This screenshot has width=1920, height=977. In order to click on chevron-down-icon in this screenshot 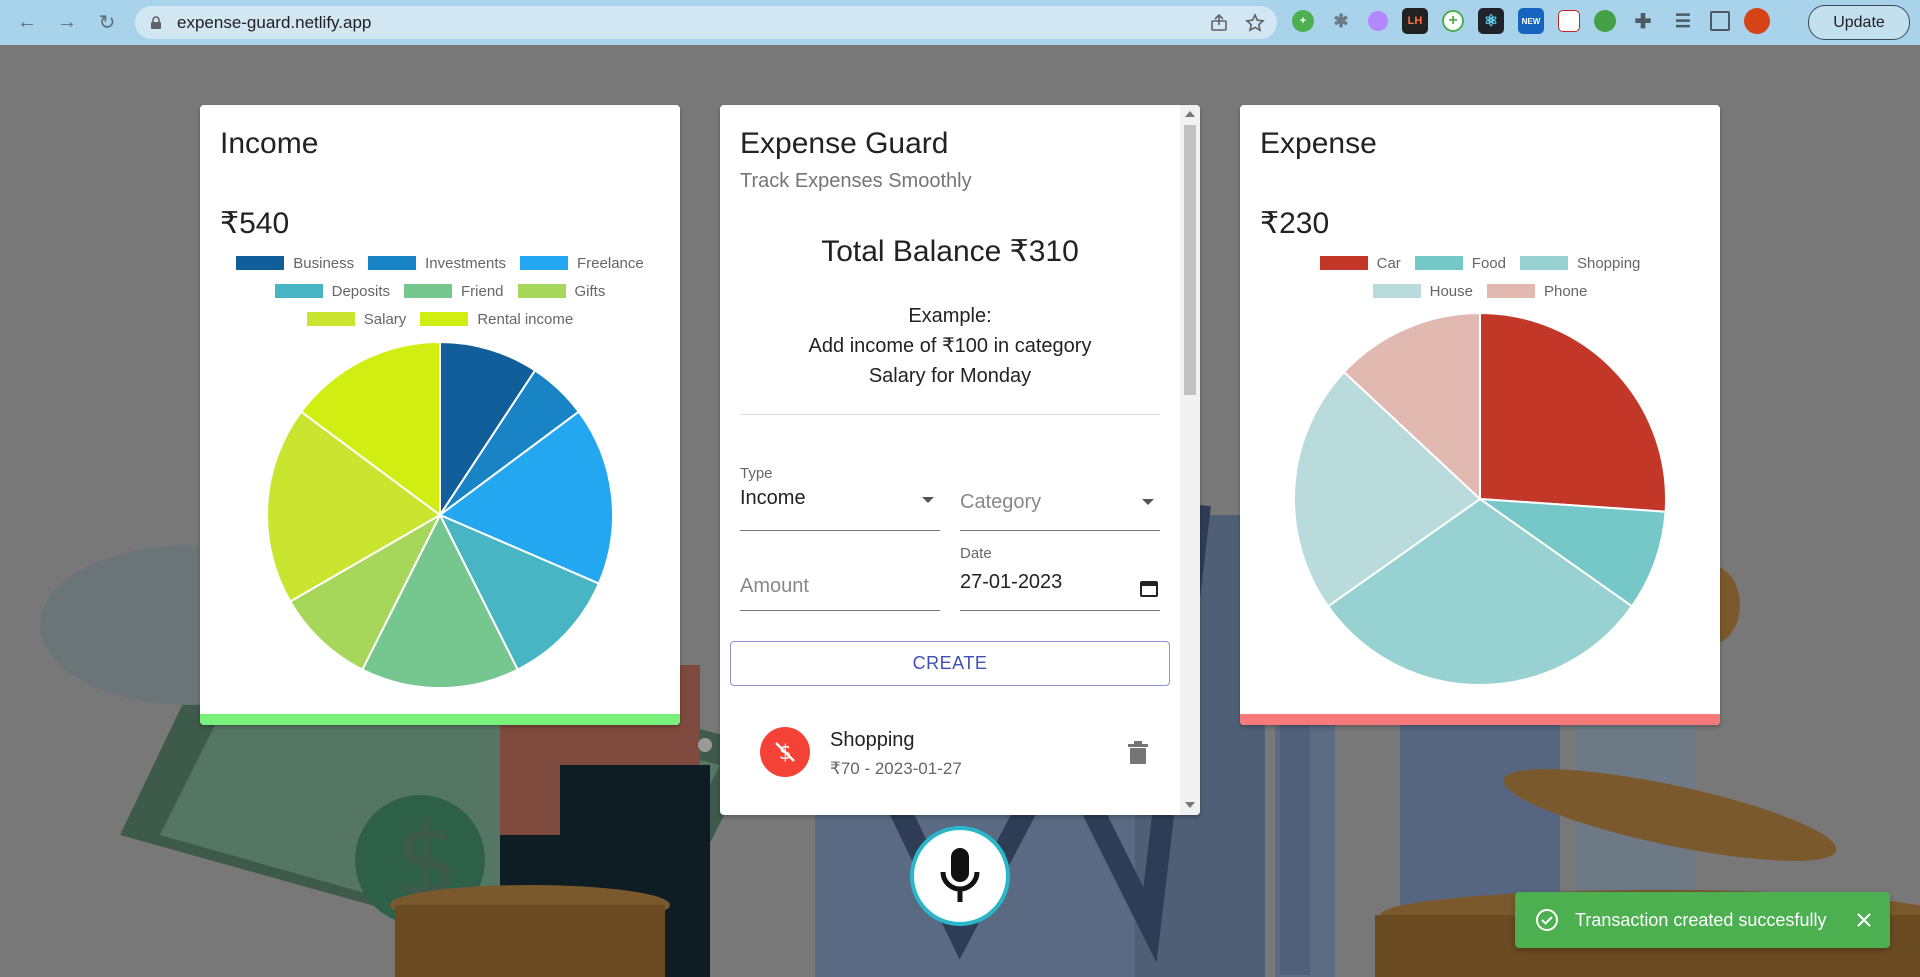, I will do `click(1148, 502)`.